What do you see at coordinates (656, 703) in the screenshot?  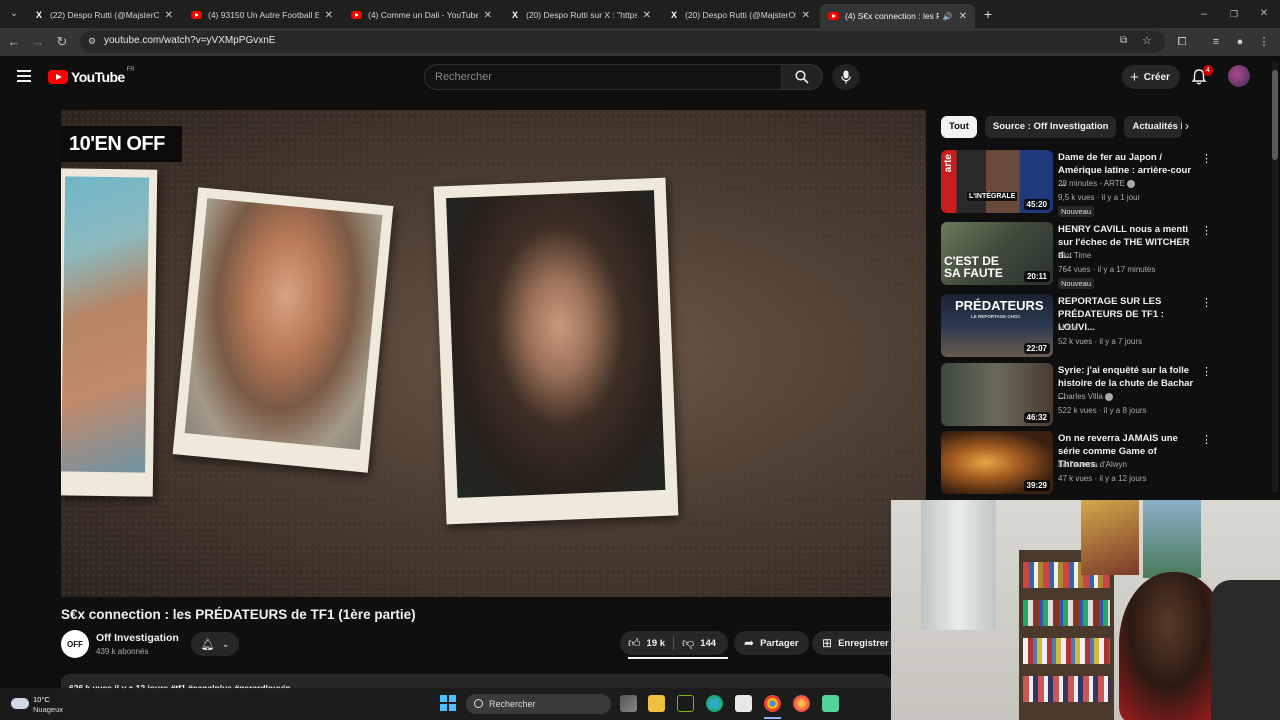 I see `file-explorer-icon` at bounding box center [656, 703].